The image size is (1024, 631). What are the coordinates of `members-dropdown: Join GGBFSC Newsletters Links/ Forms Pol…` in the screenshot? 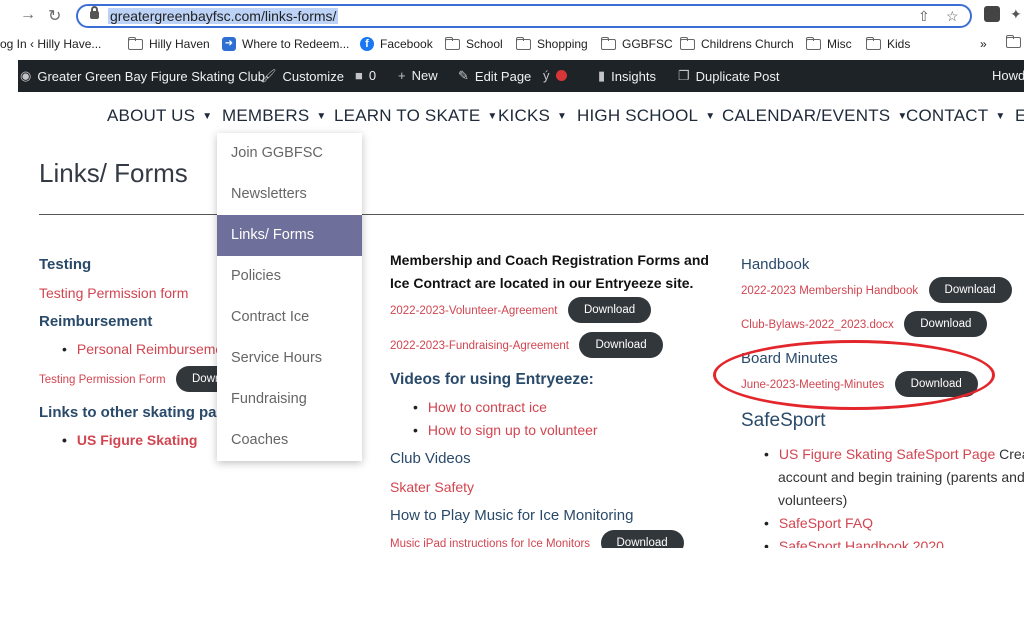 It's located at (289, 297).